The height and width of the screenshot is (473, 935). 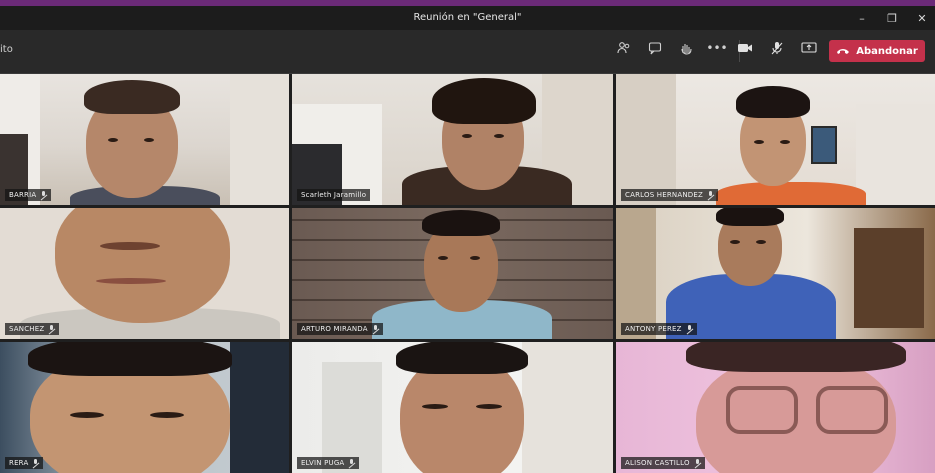 What do you see at coordinates (775, 139) in the screenshot?
I see `video-tile: CARLOS HERNANDEZ` at bounding box center [775, 139].